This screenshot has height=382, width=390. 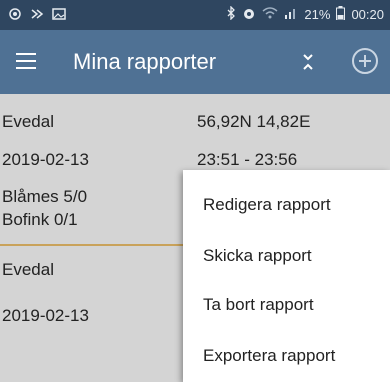 I want to click on image-icon, so click(x=59, y=16).